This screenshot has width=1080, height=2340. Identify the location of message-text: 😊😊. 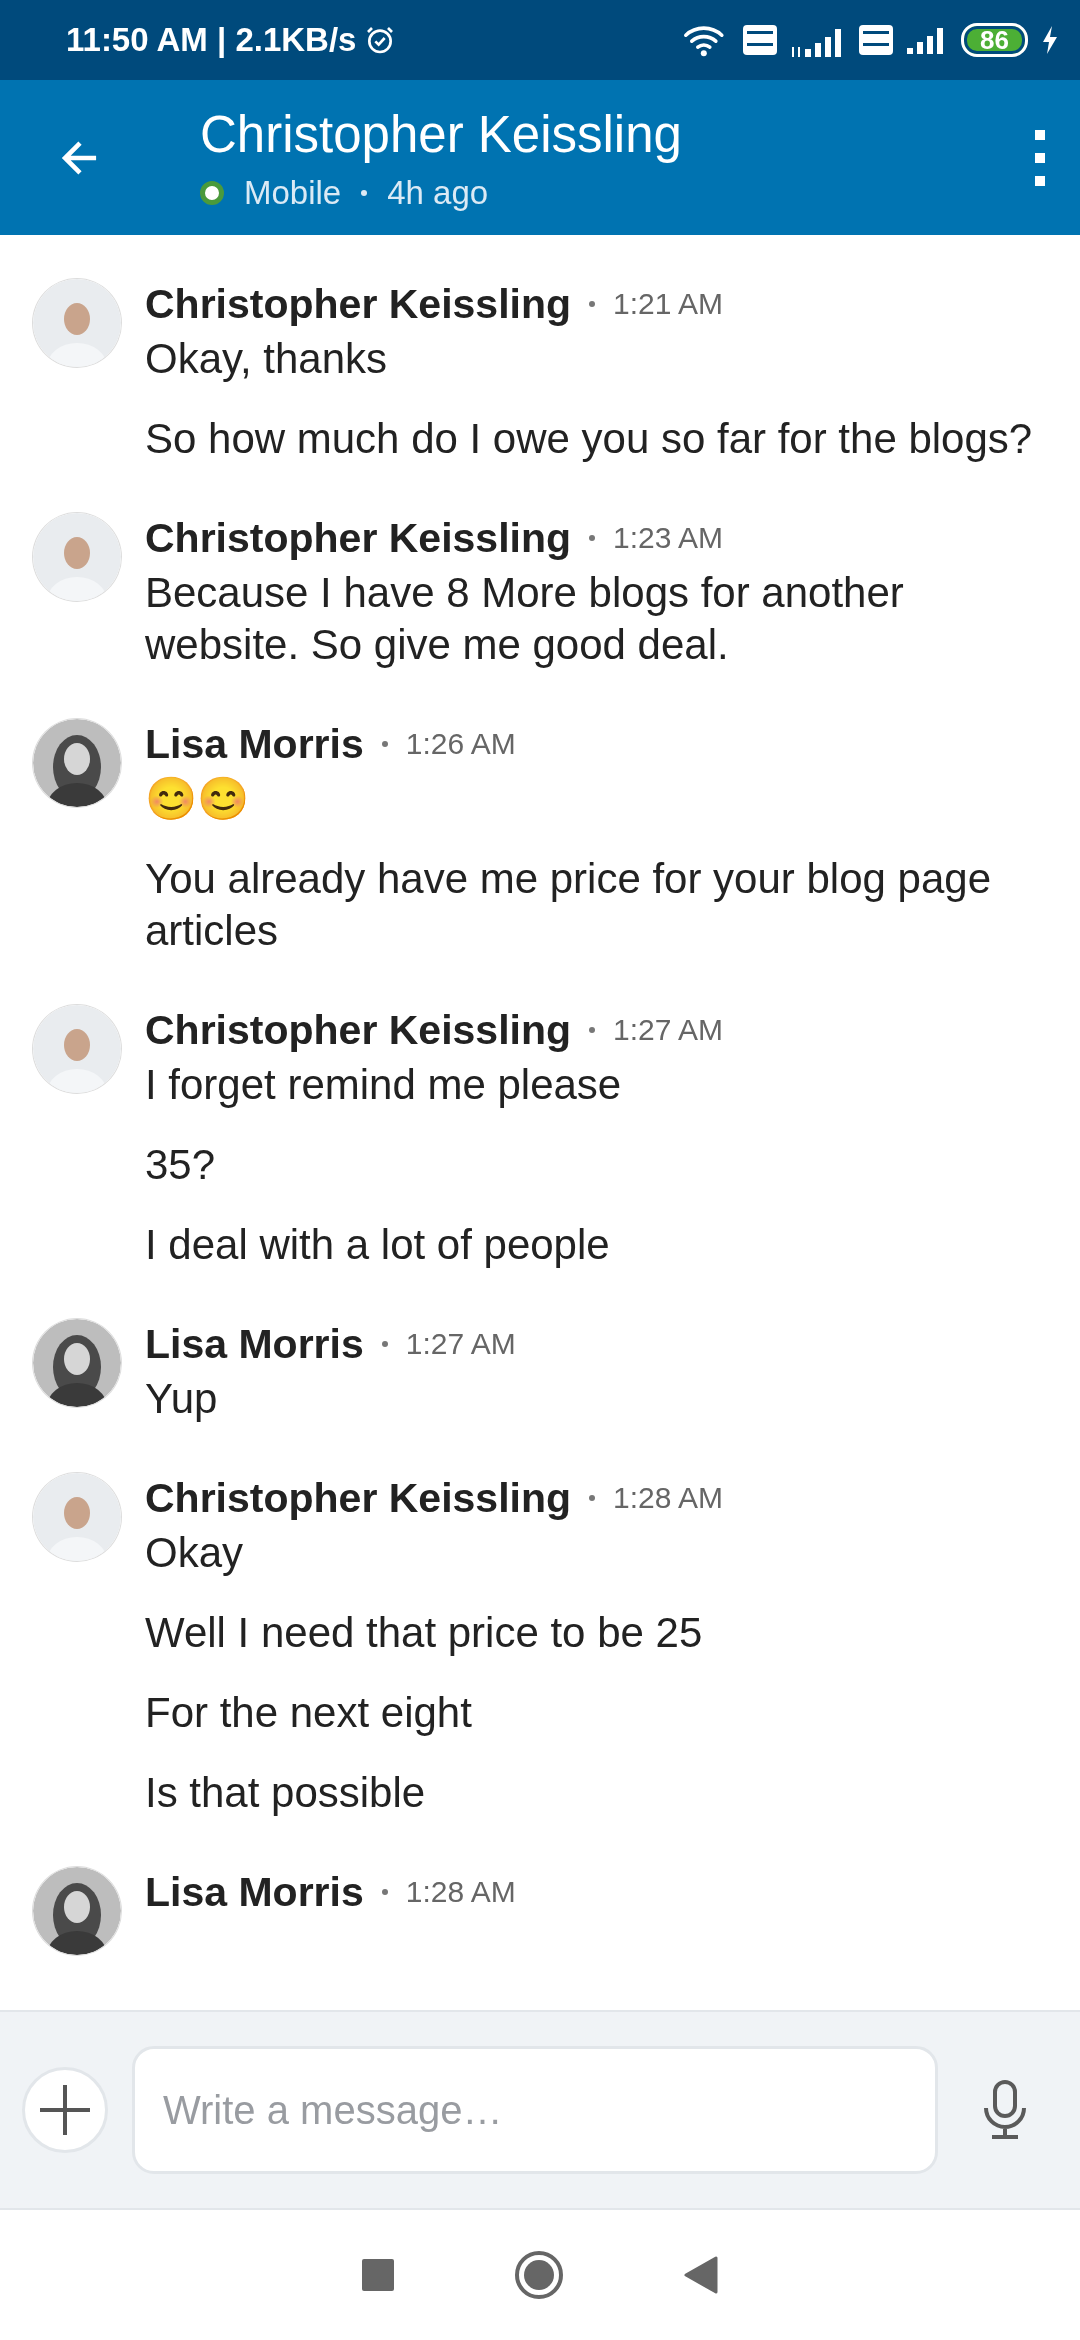
(197, 799).